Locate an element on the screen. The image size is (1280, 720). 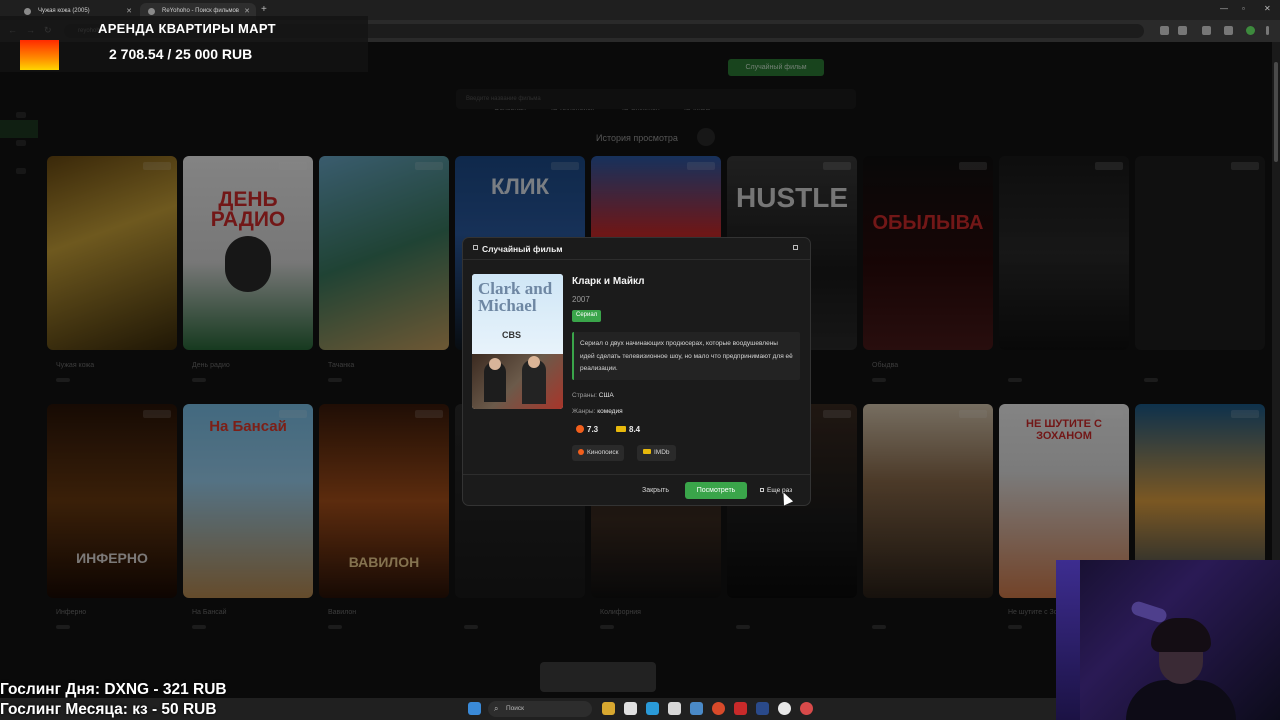
edge-icon is located at coordinates (652, 708).